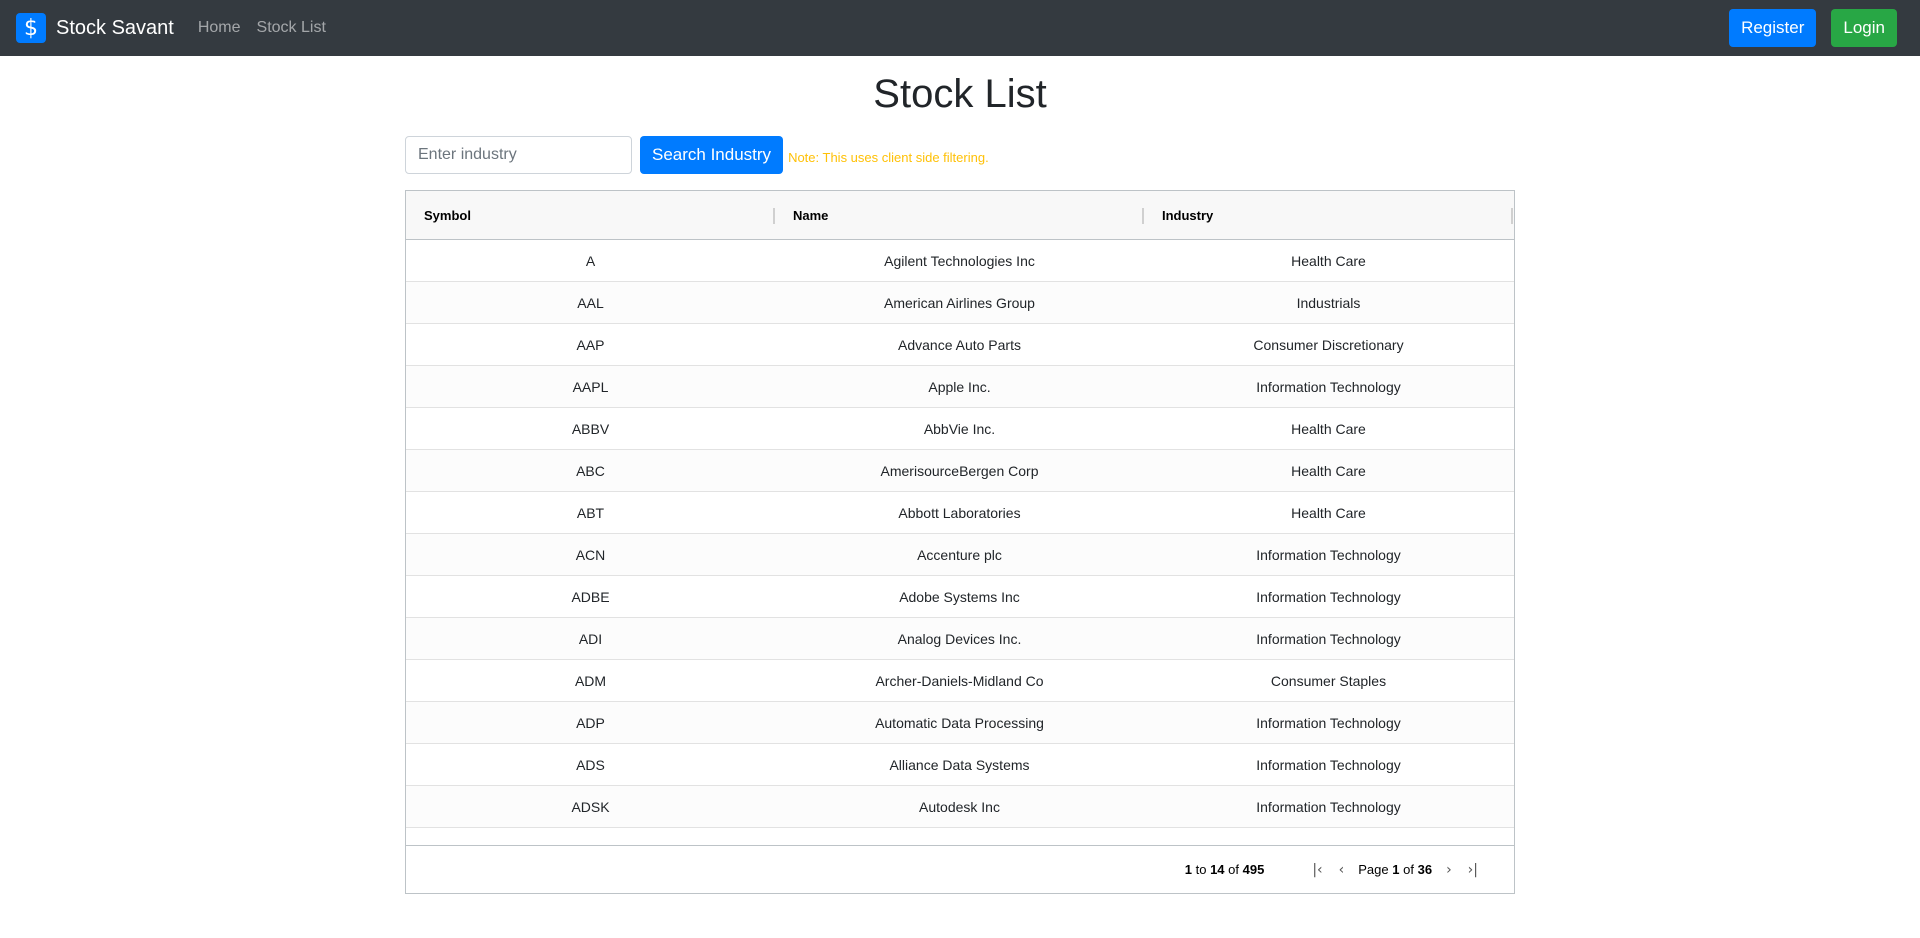  Describe the element at coordinates (1425, 869) in the screenshot. I see `total-pages: 36` at that location.